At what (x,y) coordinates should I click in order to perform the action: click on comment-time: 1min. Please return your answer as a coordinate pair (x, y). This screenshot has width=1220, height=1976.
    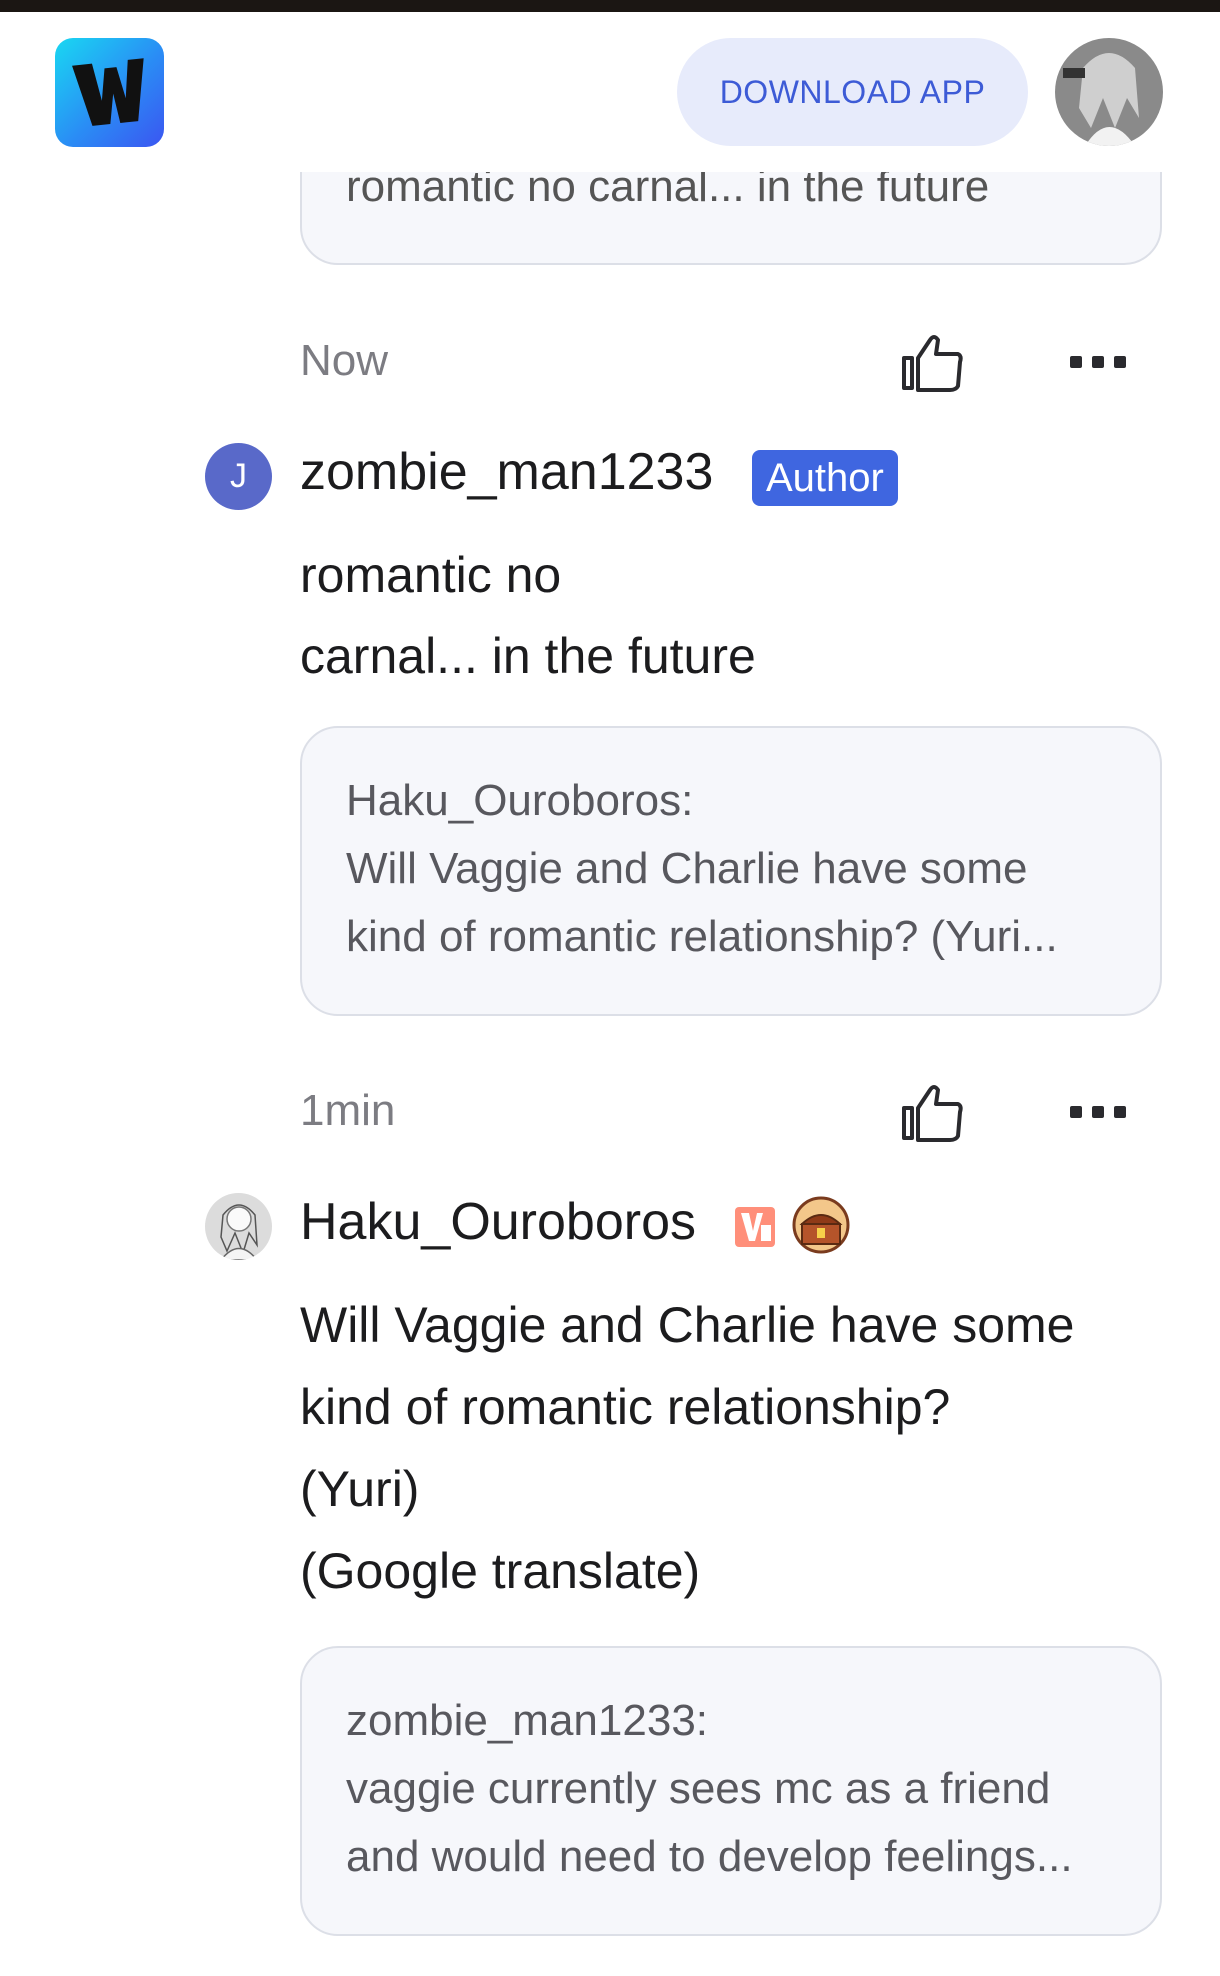
    Looking at the image, I should click on (348, 1110).